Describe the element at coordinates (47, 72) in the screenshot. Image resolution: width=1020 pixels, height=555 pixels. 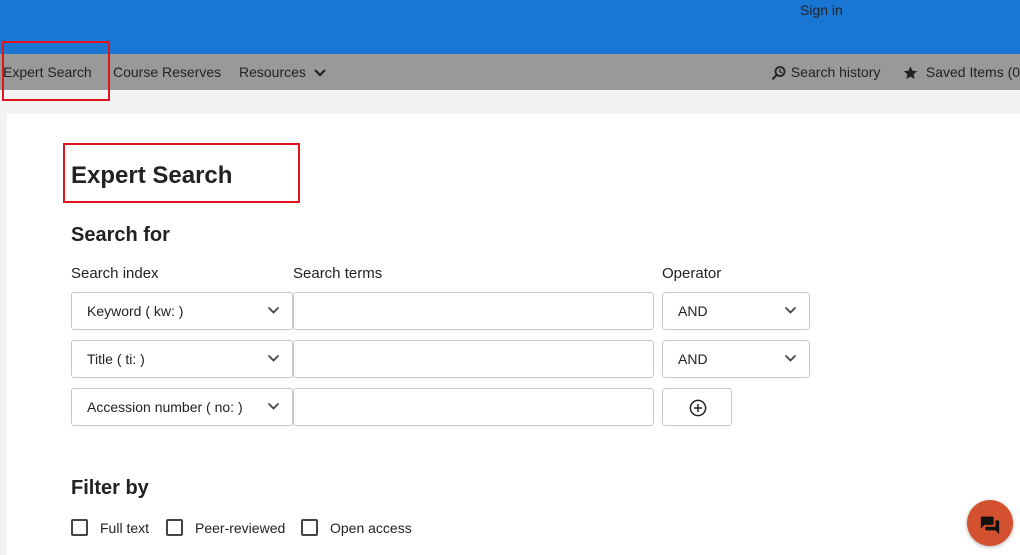
I see `nav-expert-search: Expert Search` at that location.